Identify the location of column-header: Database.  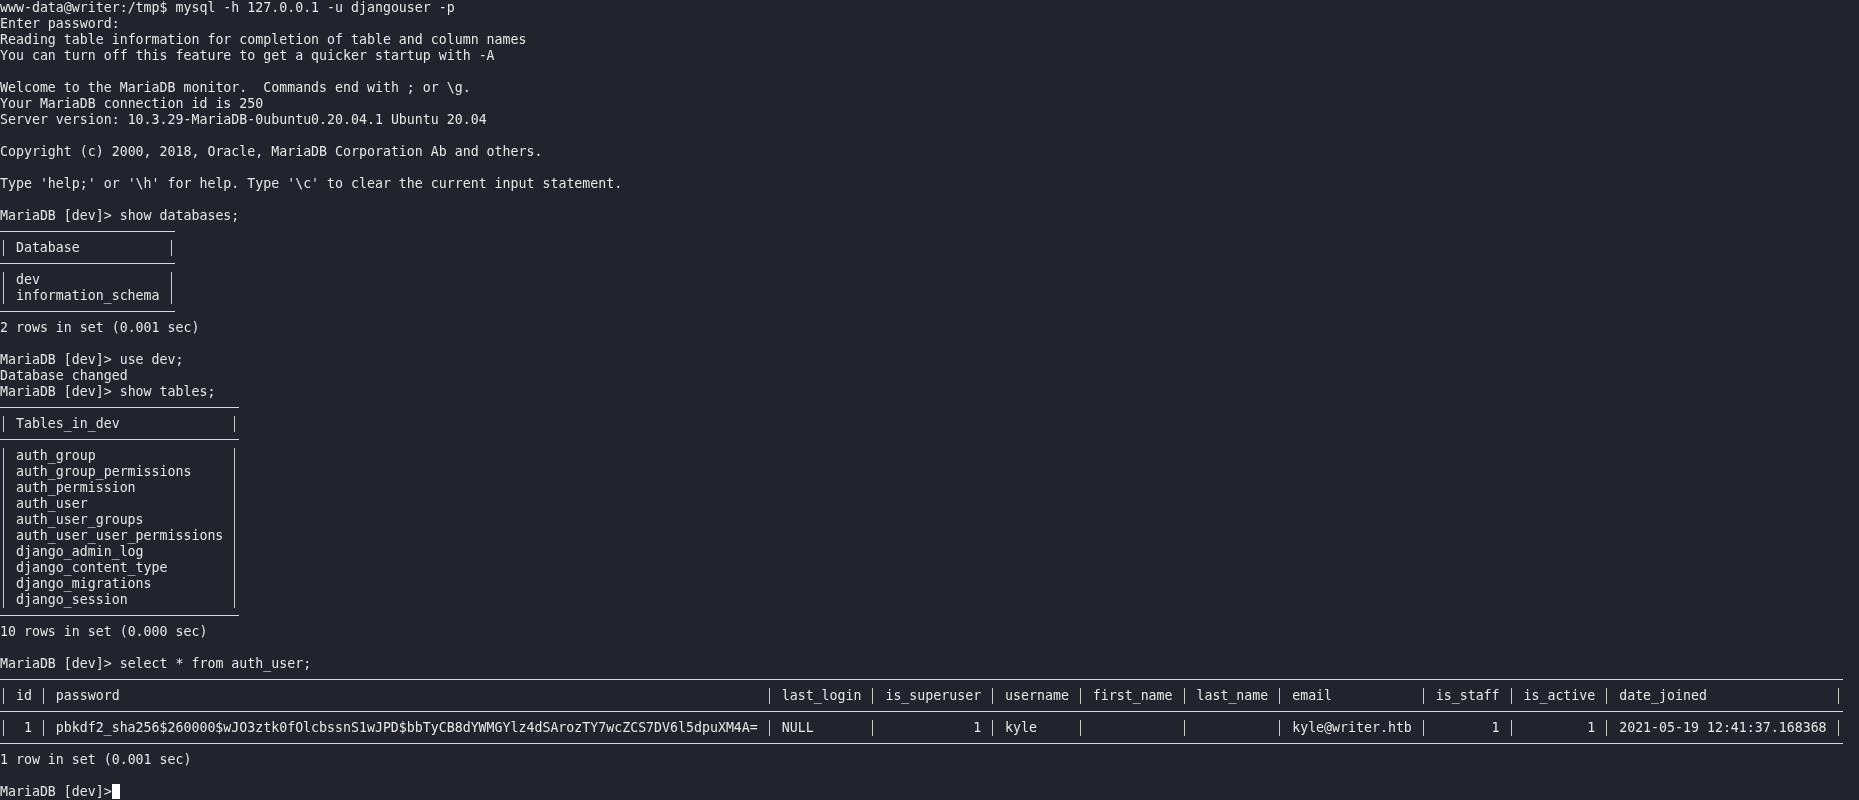
(48, 248).